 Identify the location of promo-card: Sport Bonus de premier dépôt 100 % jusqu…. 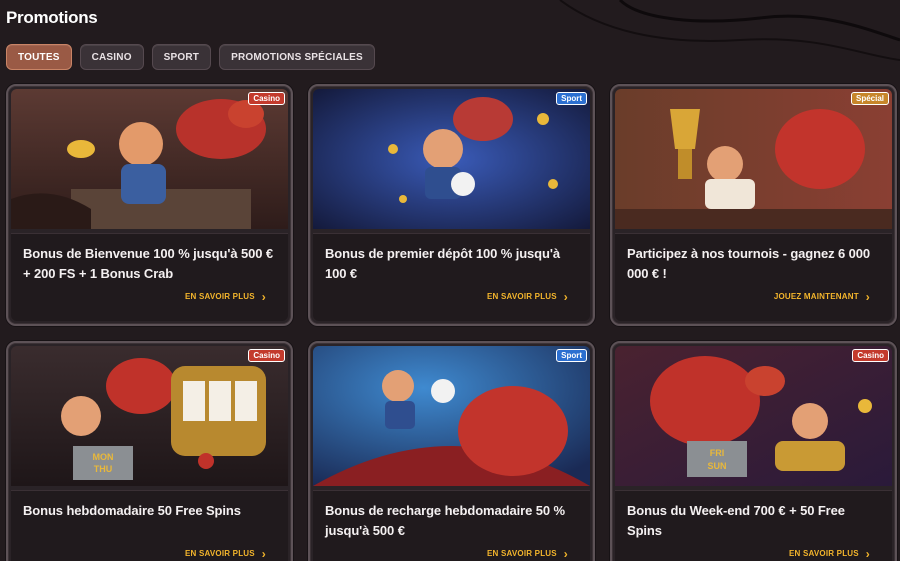
(451, 205).